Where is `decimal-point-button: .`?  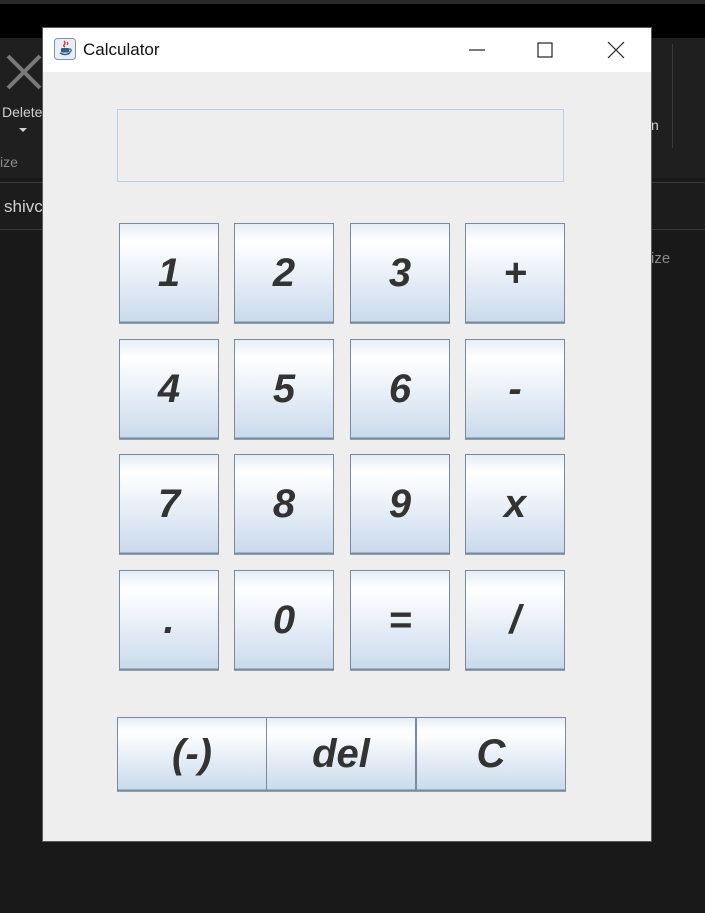 decimal-point-button: . is located at coordinates (169, 620).